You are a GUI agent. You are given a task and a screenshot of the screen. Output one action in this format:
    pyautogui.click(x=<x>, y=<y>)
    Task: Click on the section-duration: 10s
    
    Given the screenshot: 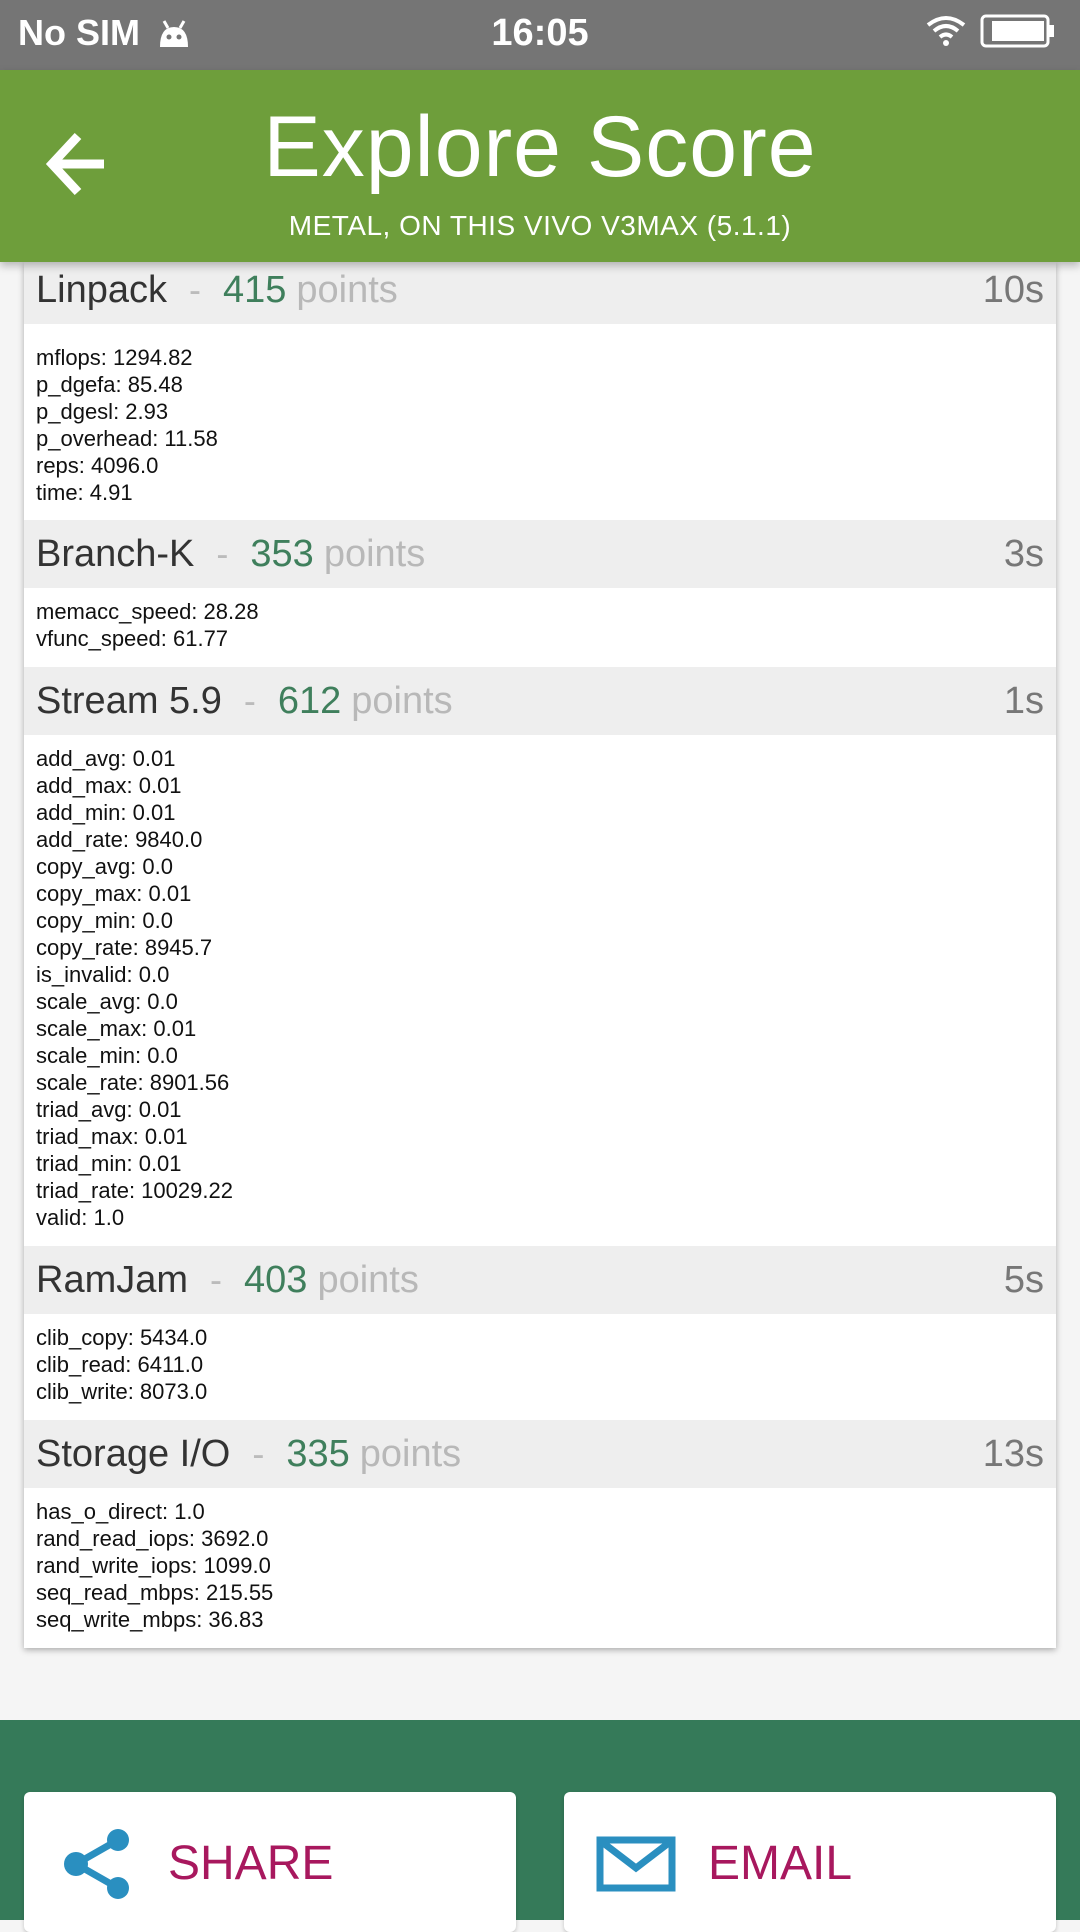 What is the action you would take?
    pyautogui.click(x=1013, y=289)
    